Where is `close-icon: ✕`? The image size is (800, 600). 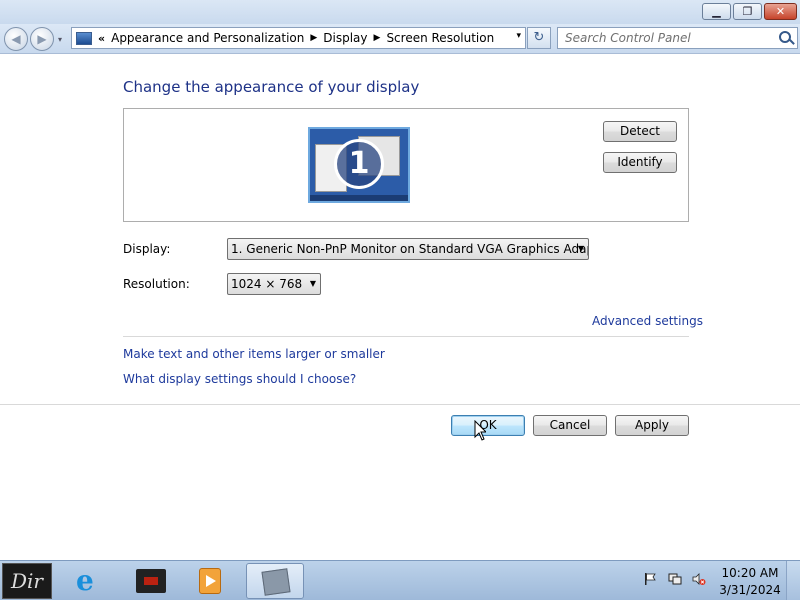
close-icon: ✕ is located at coordinates (780, 11).